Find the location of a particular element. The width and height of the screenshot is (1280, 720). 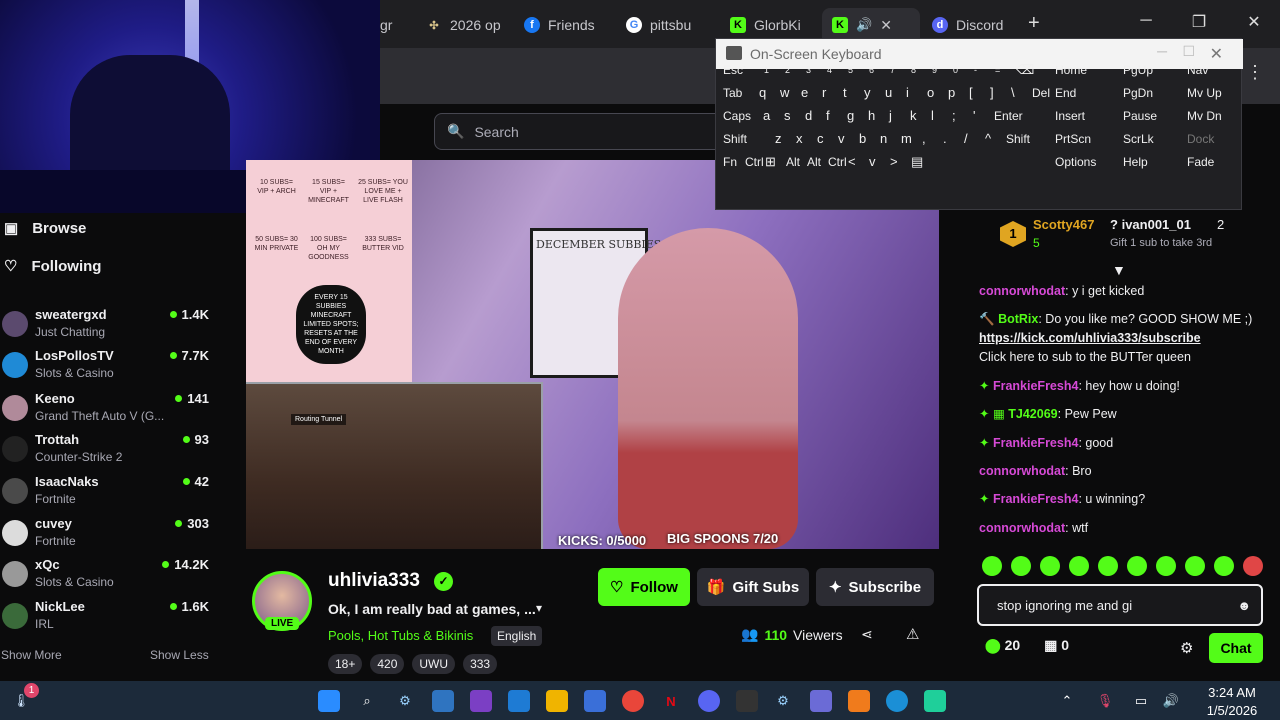

browser-tab-5-active: K 🔊 ✕ is located at coordinates (871, 25).